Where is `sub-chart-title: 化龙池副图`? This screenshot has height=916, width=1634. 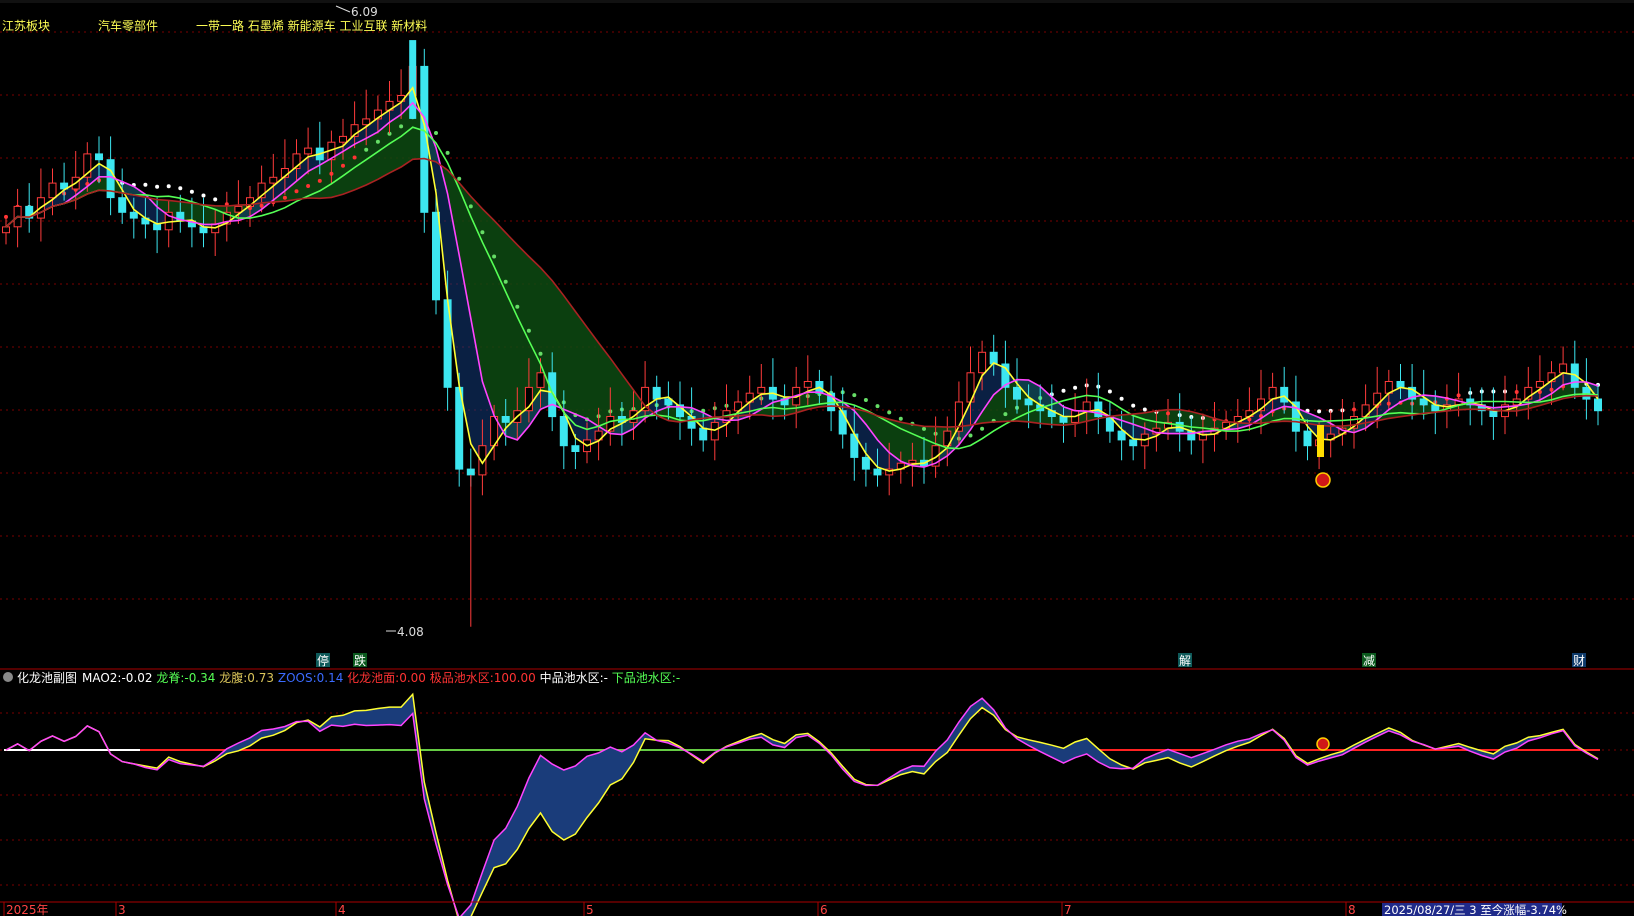
sub-chart-title: 化龙池副图 is located at coordinates (47, 678).